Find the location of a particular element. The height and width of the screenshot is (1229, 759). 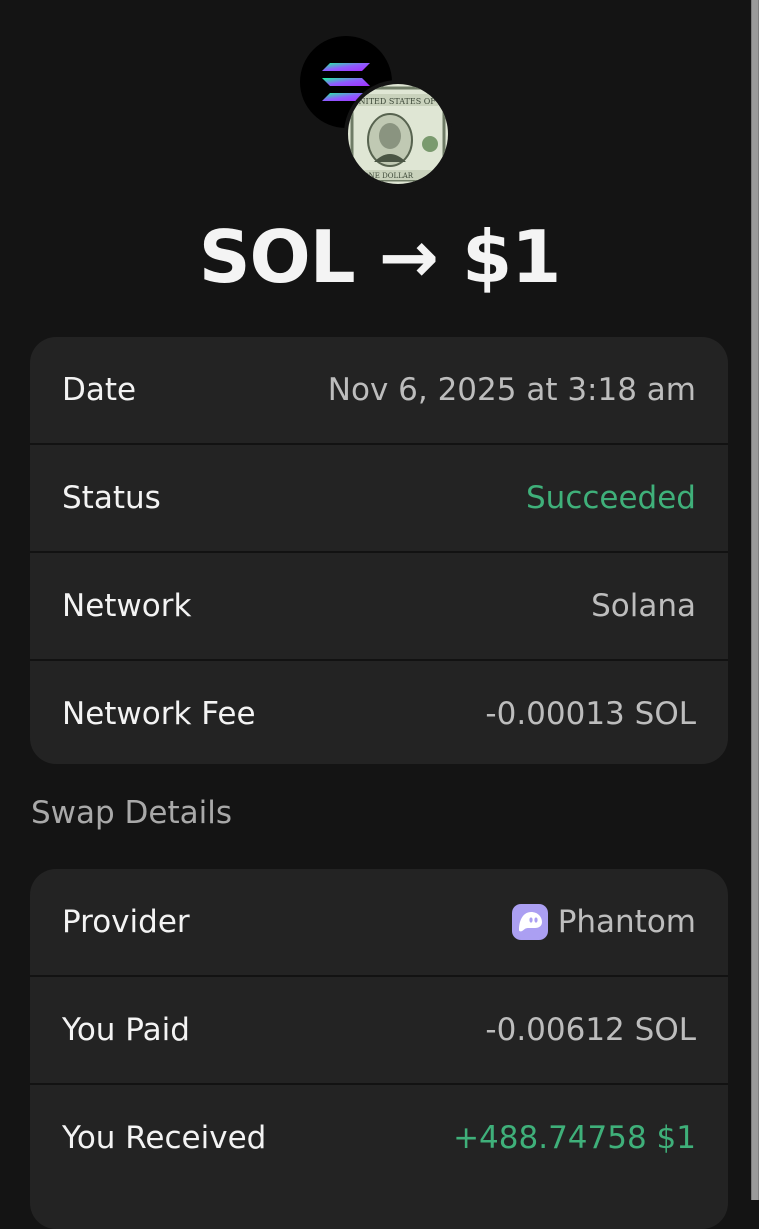

phantom-ghost-icon is located at coordinates (529, 922).